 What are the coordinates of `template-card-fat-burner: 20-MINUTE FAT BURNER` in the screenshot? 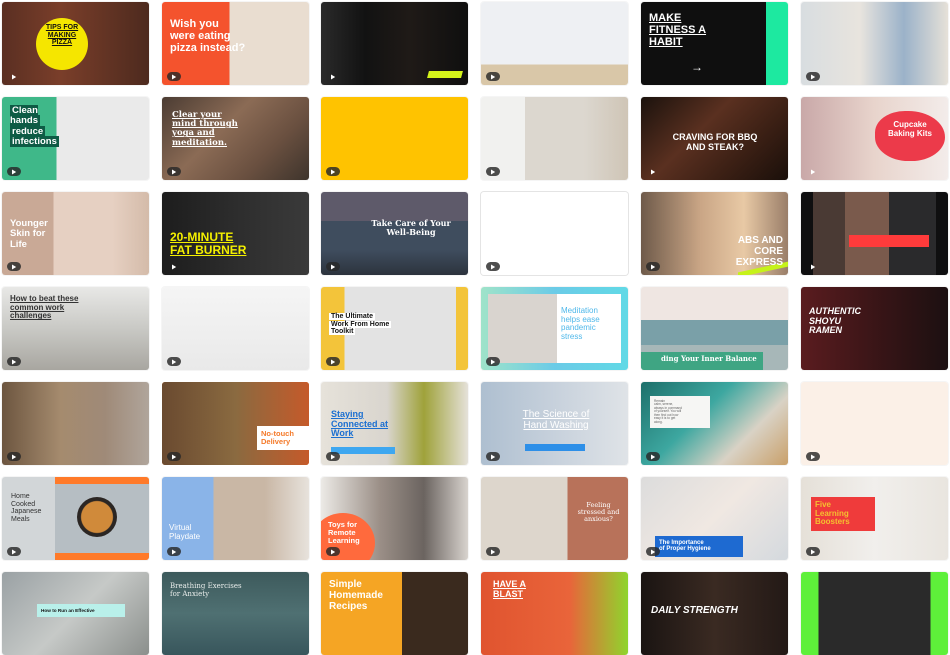 It's located at (235, 233).